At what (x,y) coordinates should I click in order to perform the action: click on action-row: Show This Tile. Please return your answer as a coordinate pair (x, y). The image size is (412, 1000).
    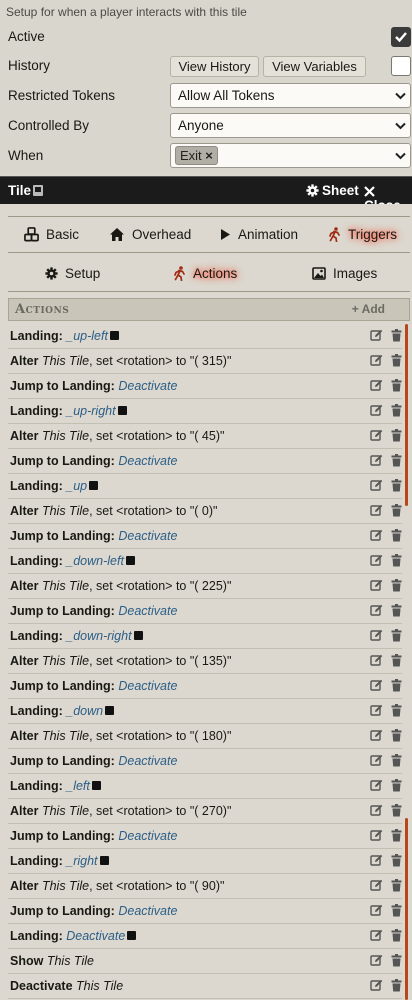
    Looking at the image, I should click on (205, 961).